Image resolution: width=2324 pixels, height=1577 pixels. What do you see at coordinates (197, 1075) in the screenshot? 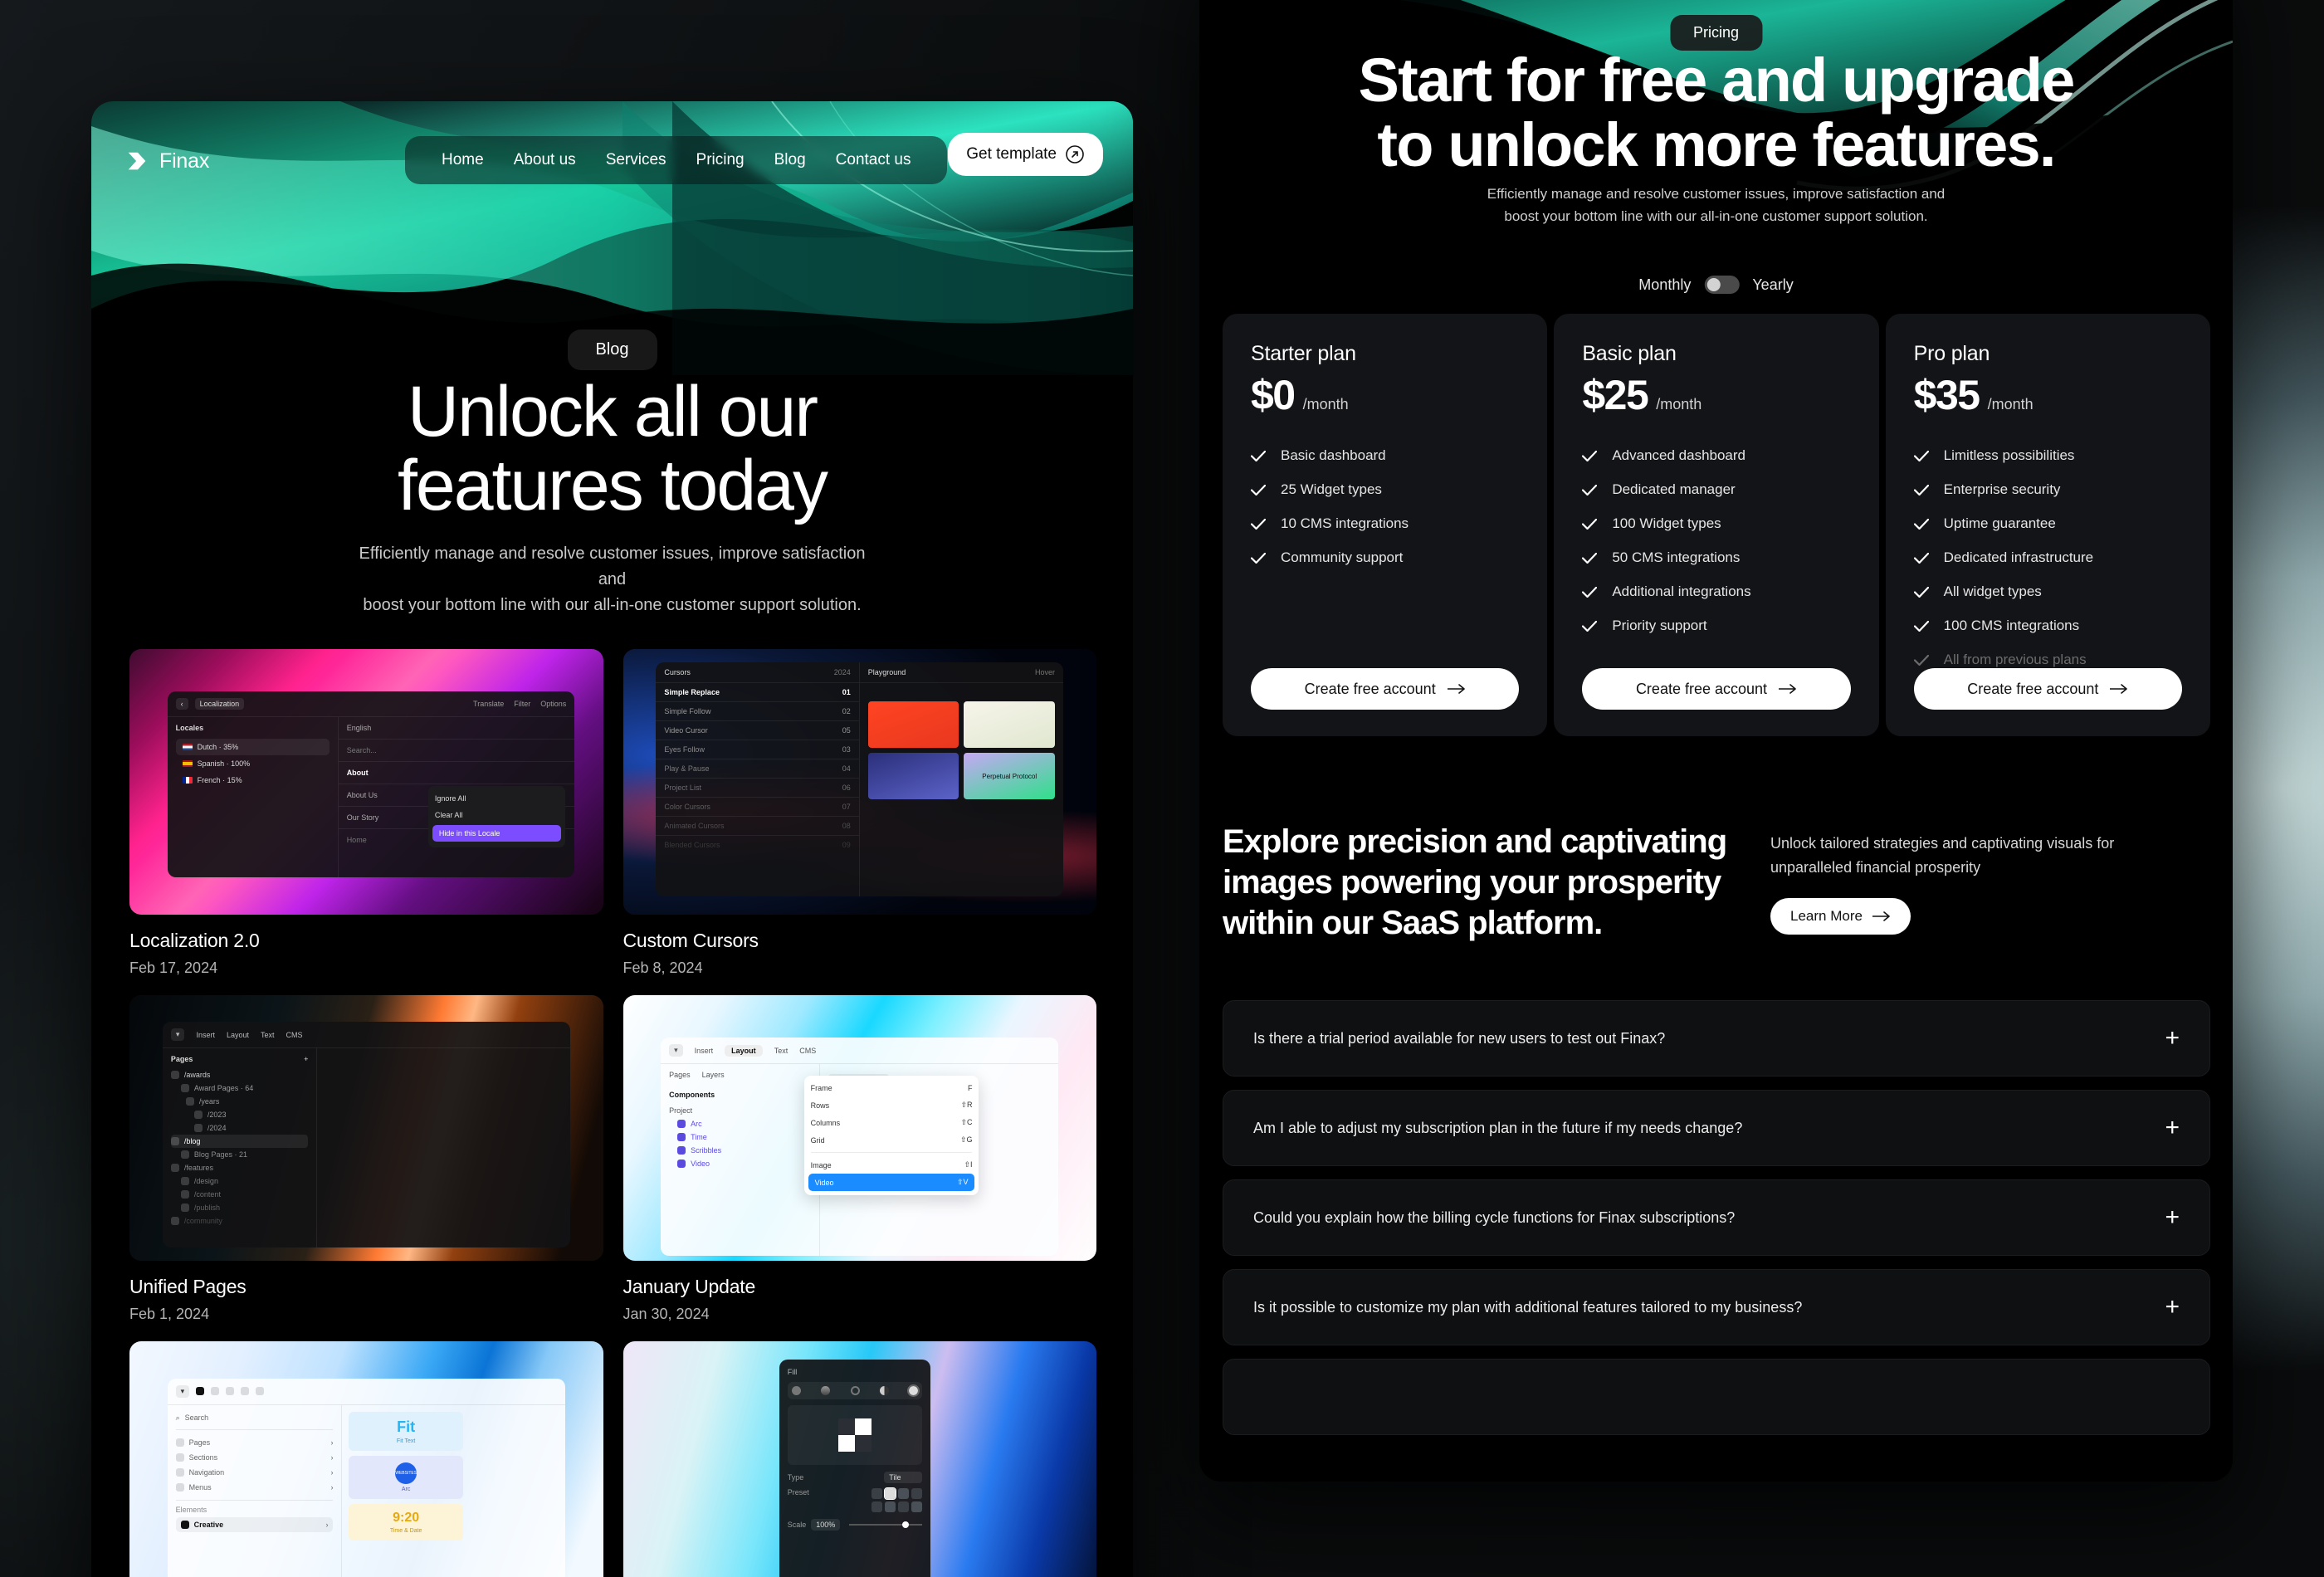
I see `tree-item: /awards` at bounding box center [197, 1075].